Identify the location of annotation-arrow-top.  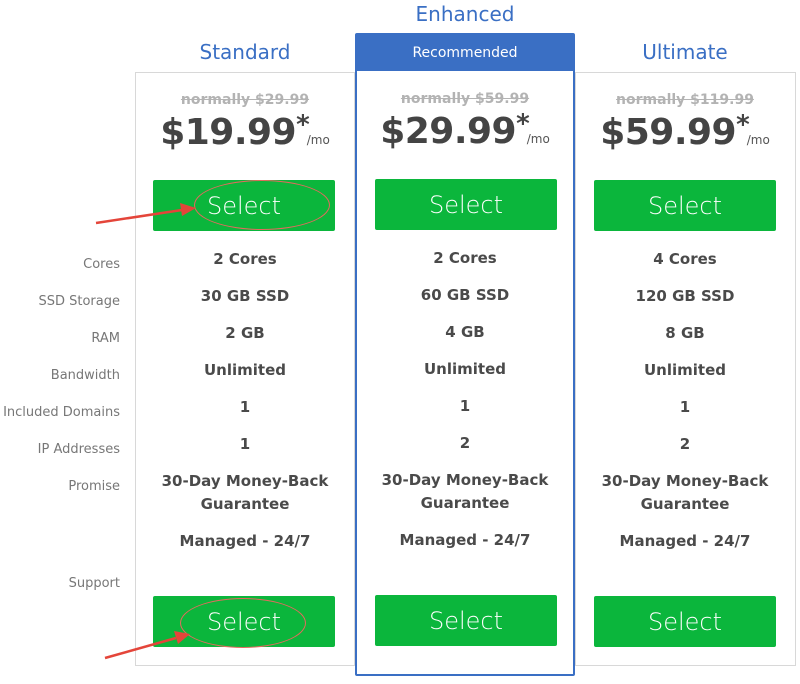
(145, 214).